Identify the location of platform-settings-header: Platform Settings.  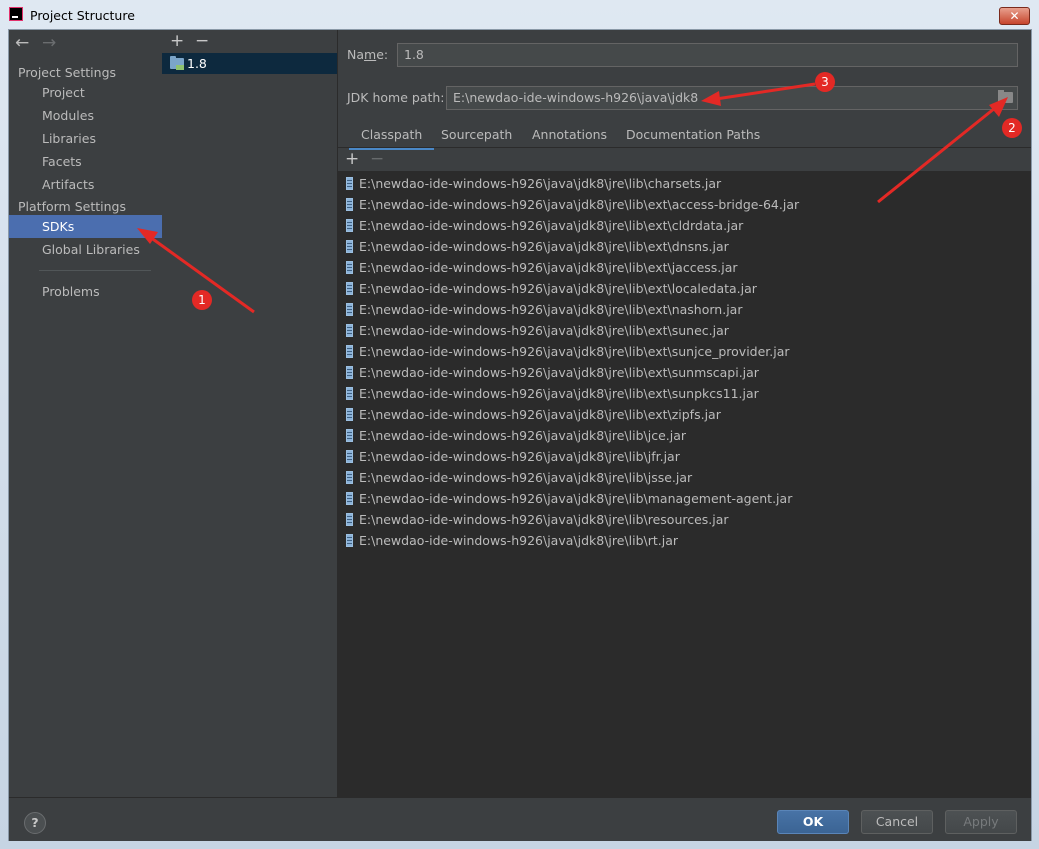
(72, 206).